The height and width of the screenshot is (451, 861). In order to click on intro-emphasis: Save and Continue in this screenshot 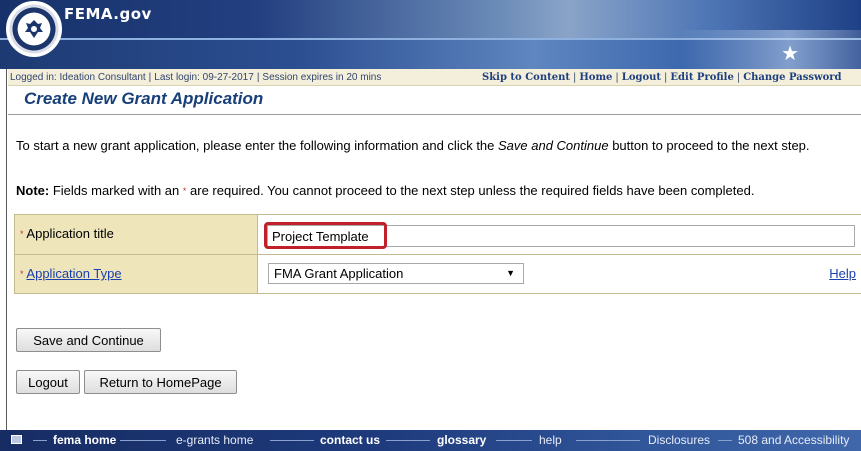, I will do `click(553, 145)`.